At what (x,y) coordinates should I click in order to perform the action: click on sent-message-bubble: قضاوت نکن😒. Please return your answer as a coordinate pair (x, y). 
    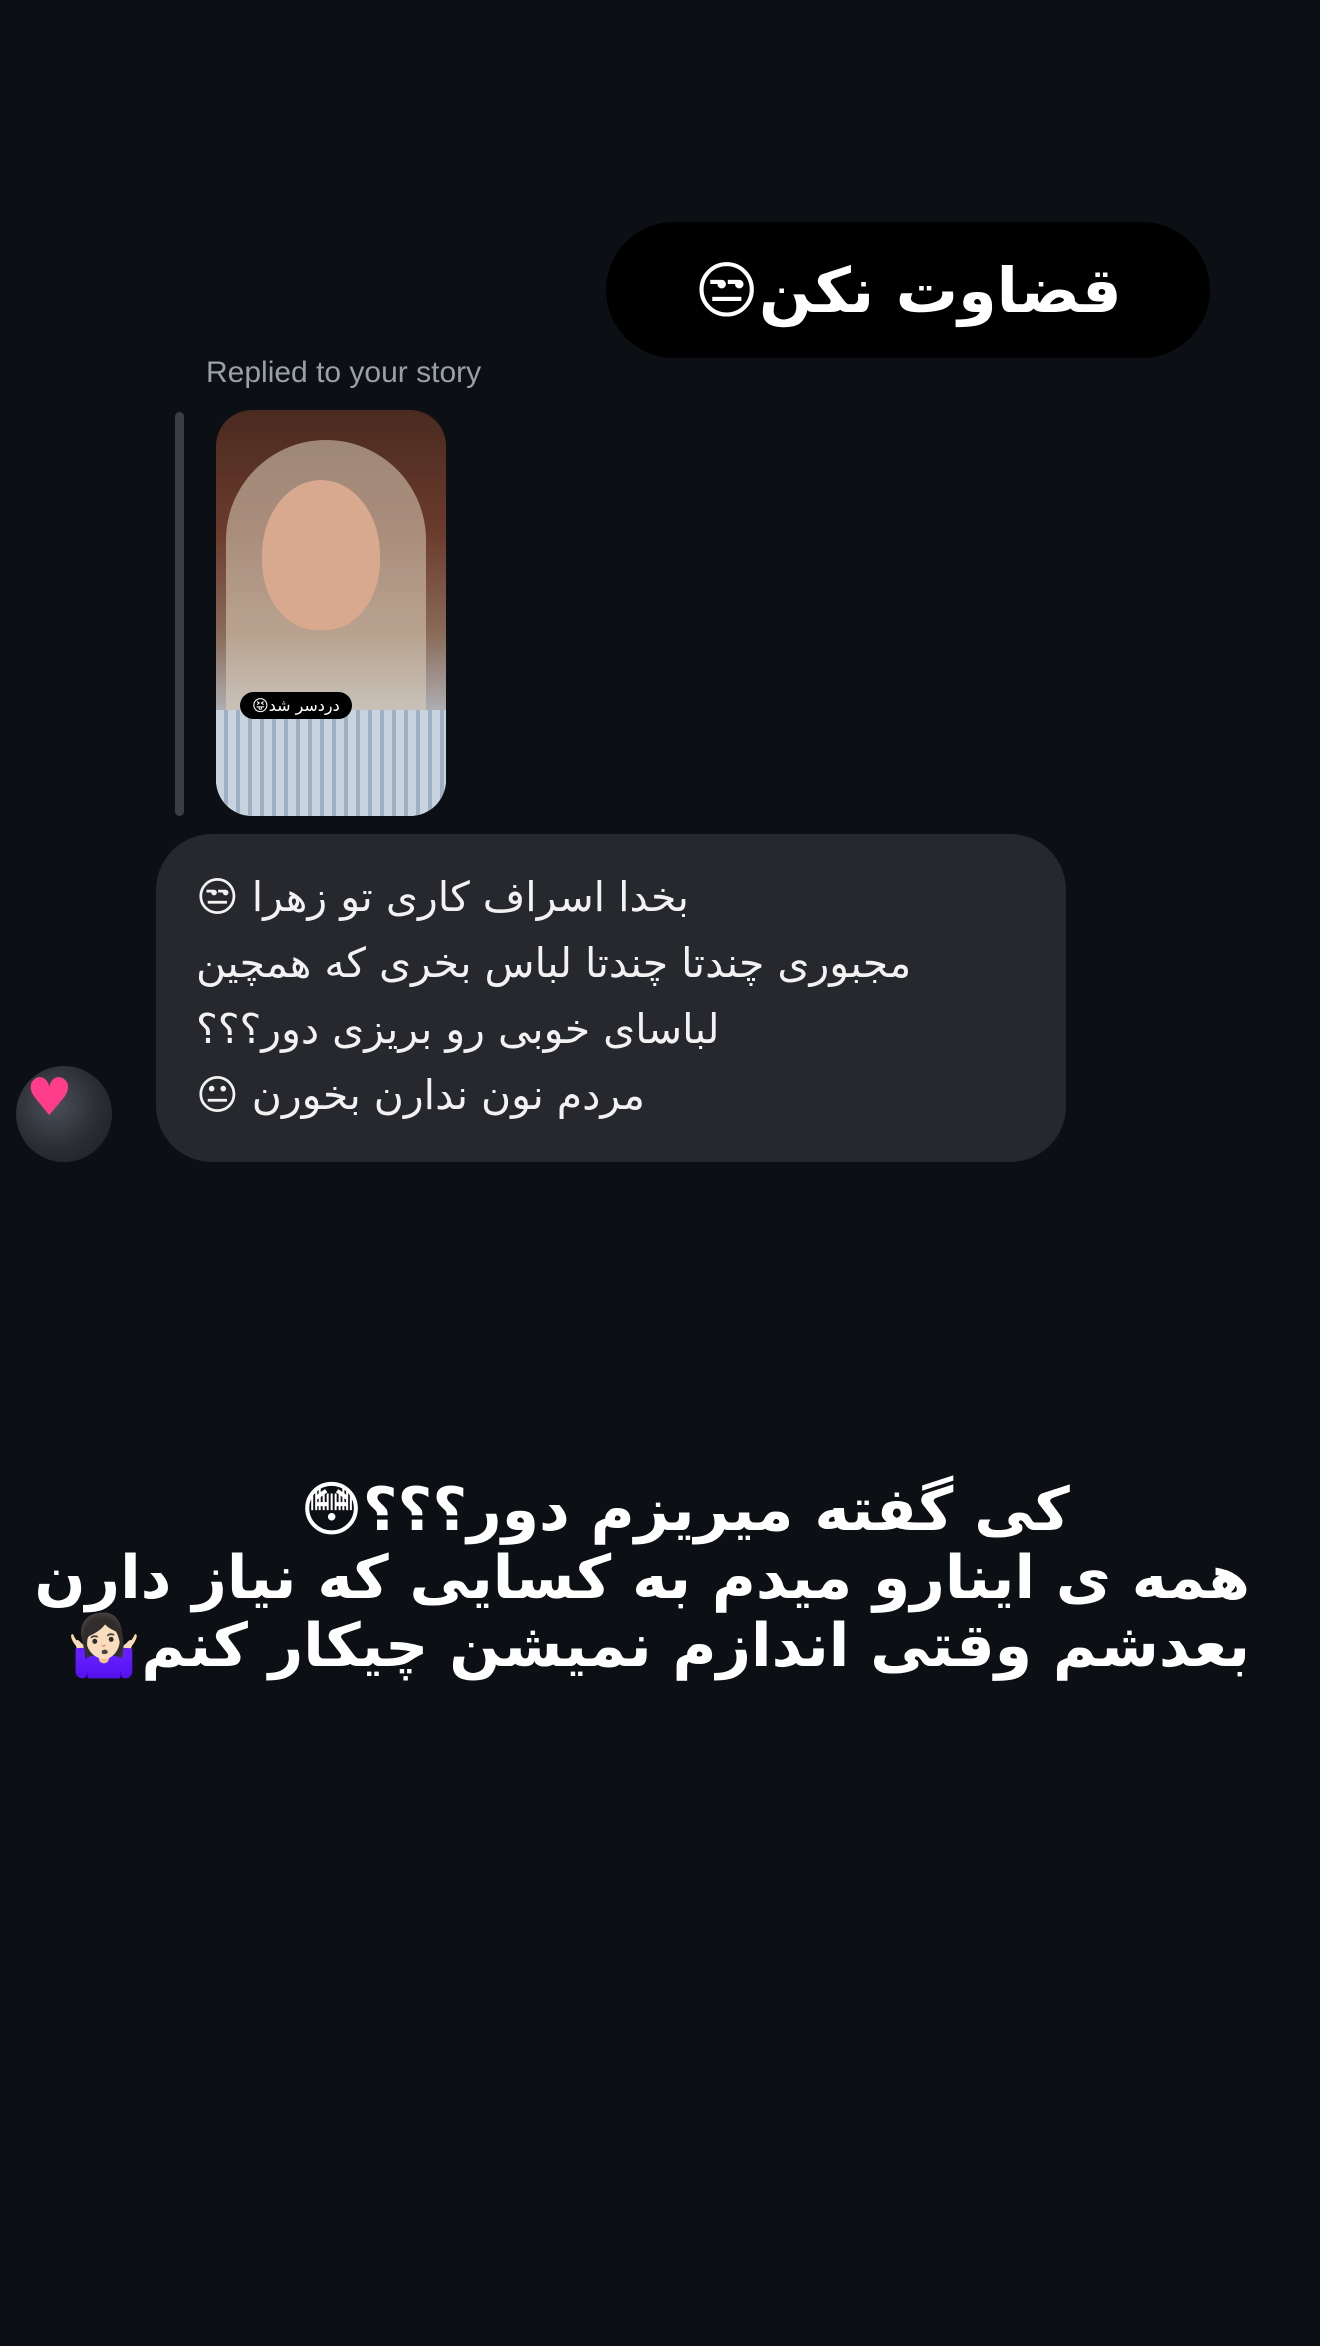
    Looking at the image, I should click on (908, 290).